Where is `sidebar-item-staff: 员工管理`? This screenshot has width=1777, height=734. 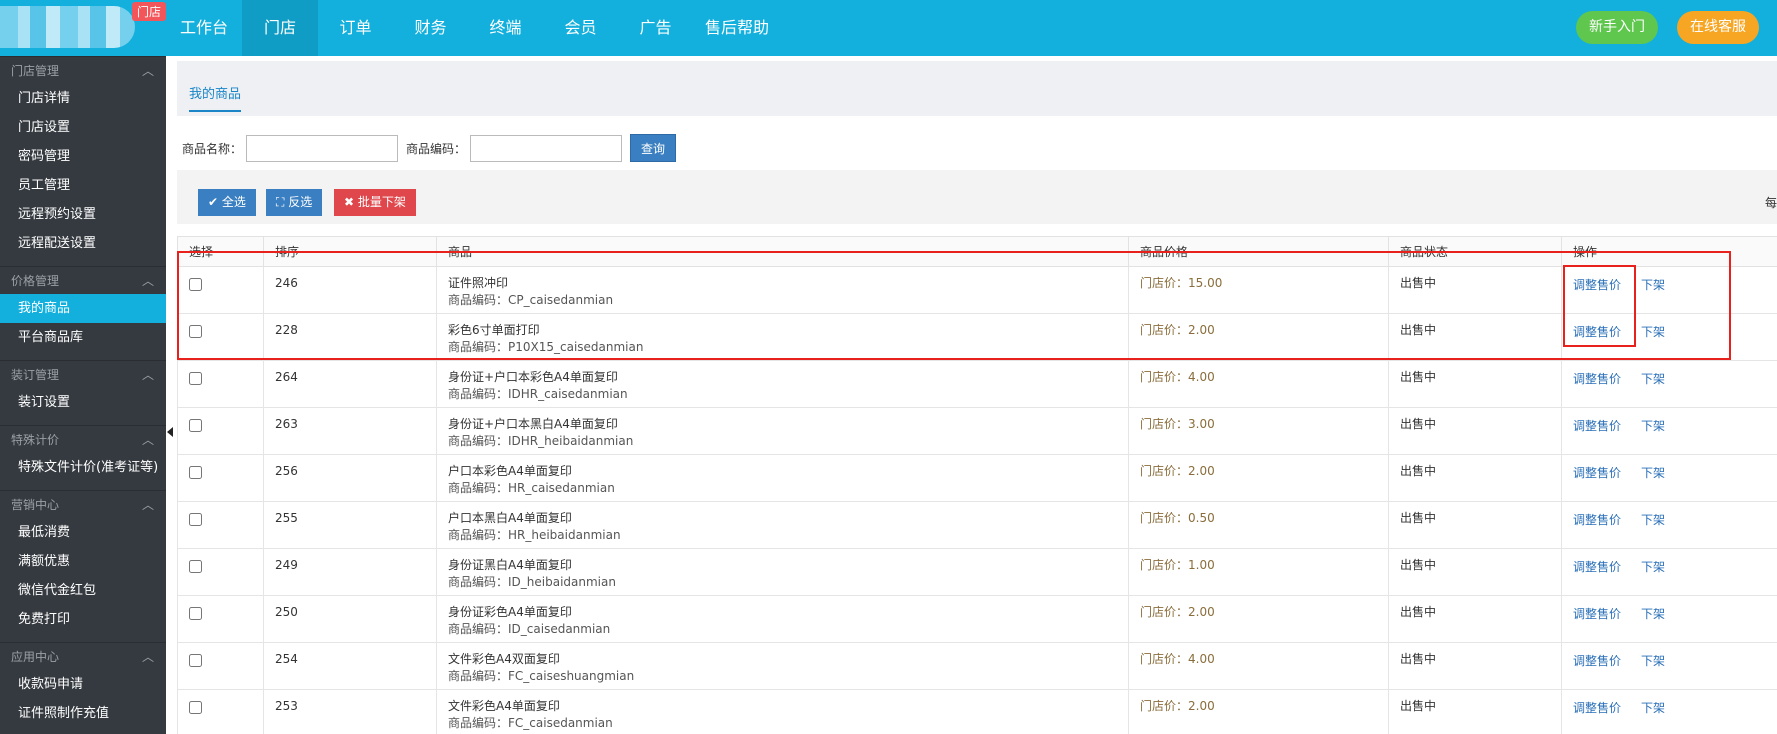 sidebar-item-staff: 员工管理 is located at coordinates (83, 185).